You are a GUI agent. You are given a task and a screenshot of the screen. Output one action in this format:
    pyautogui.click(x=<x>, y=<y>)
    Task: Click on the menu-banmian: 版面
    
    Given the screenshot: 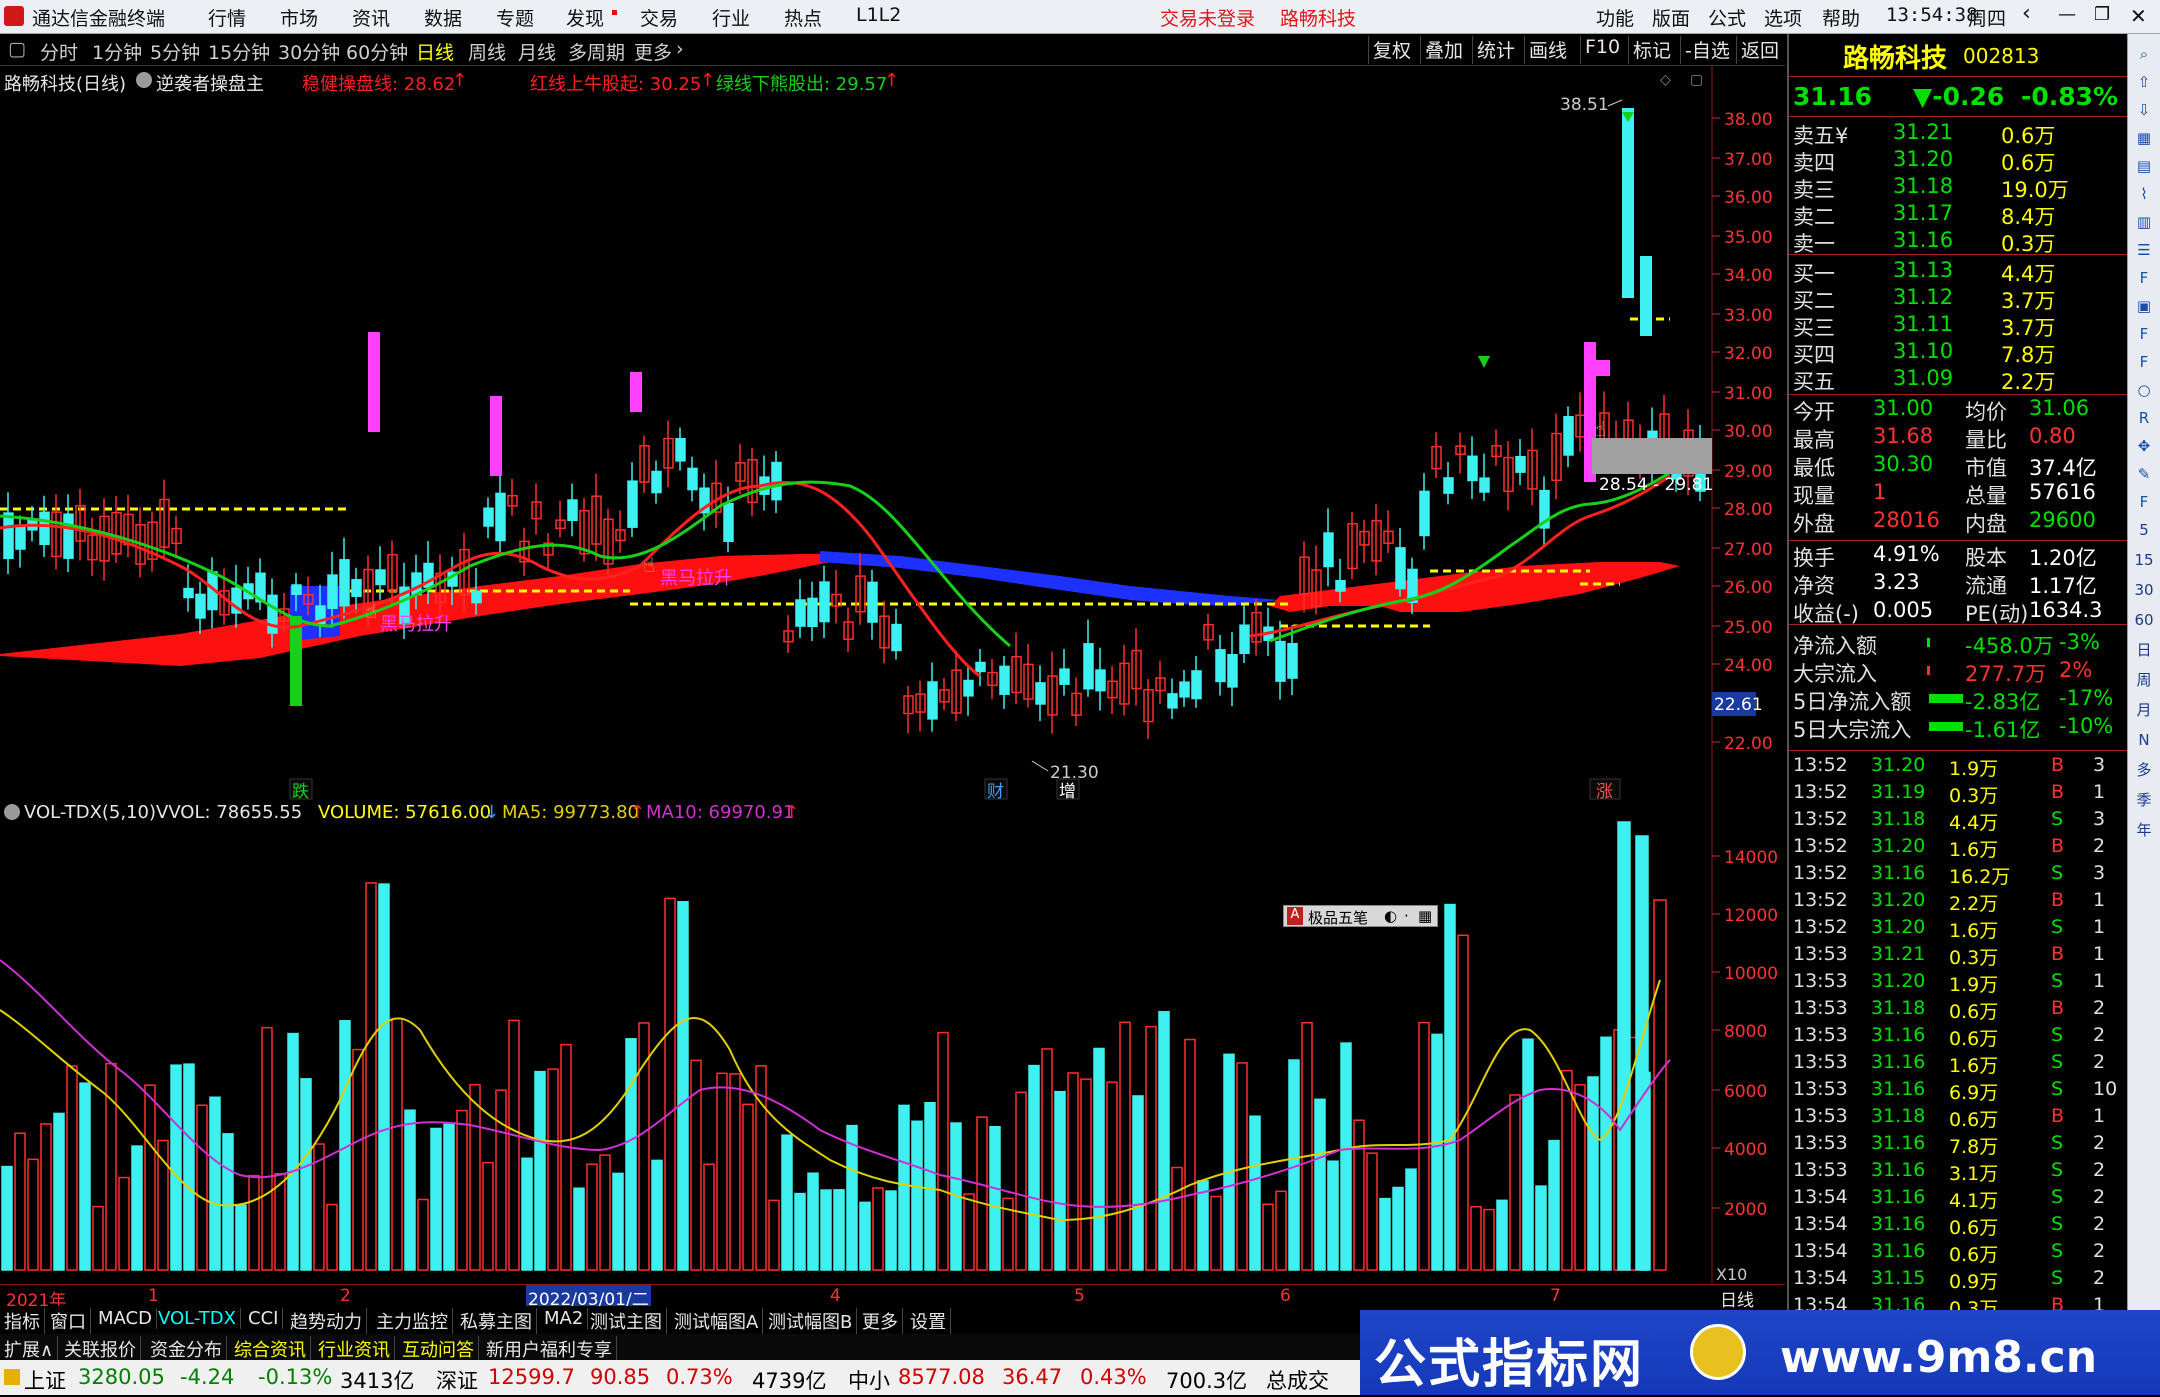 What is the action you would take?
    pyautogui.click(x=1671, y=17)
    